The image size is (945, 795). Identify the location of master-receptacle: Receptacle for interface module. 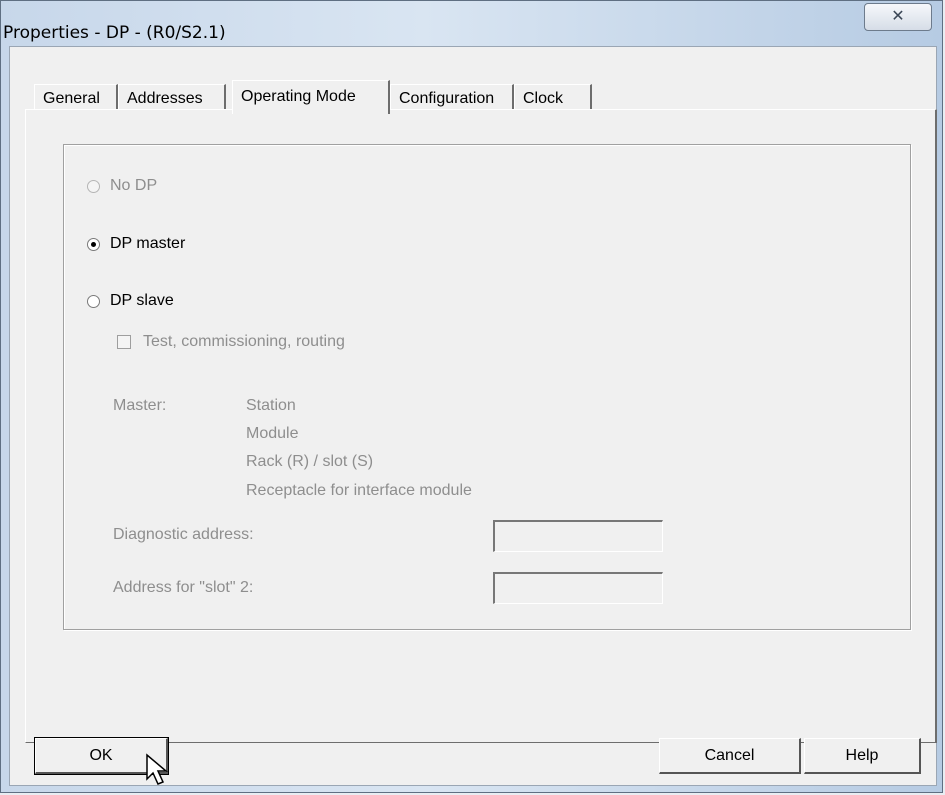
(359, 490).